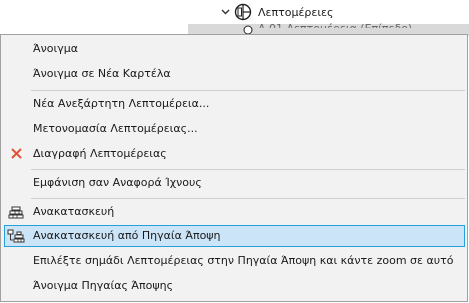 This screenshot has height=303, width=469. I want to click on menu-item-label: Ανακατασκευή από Πηγαία Άποψη, so click(127, 235).